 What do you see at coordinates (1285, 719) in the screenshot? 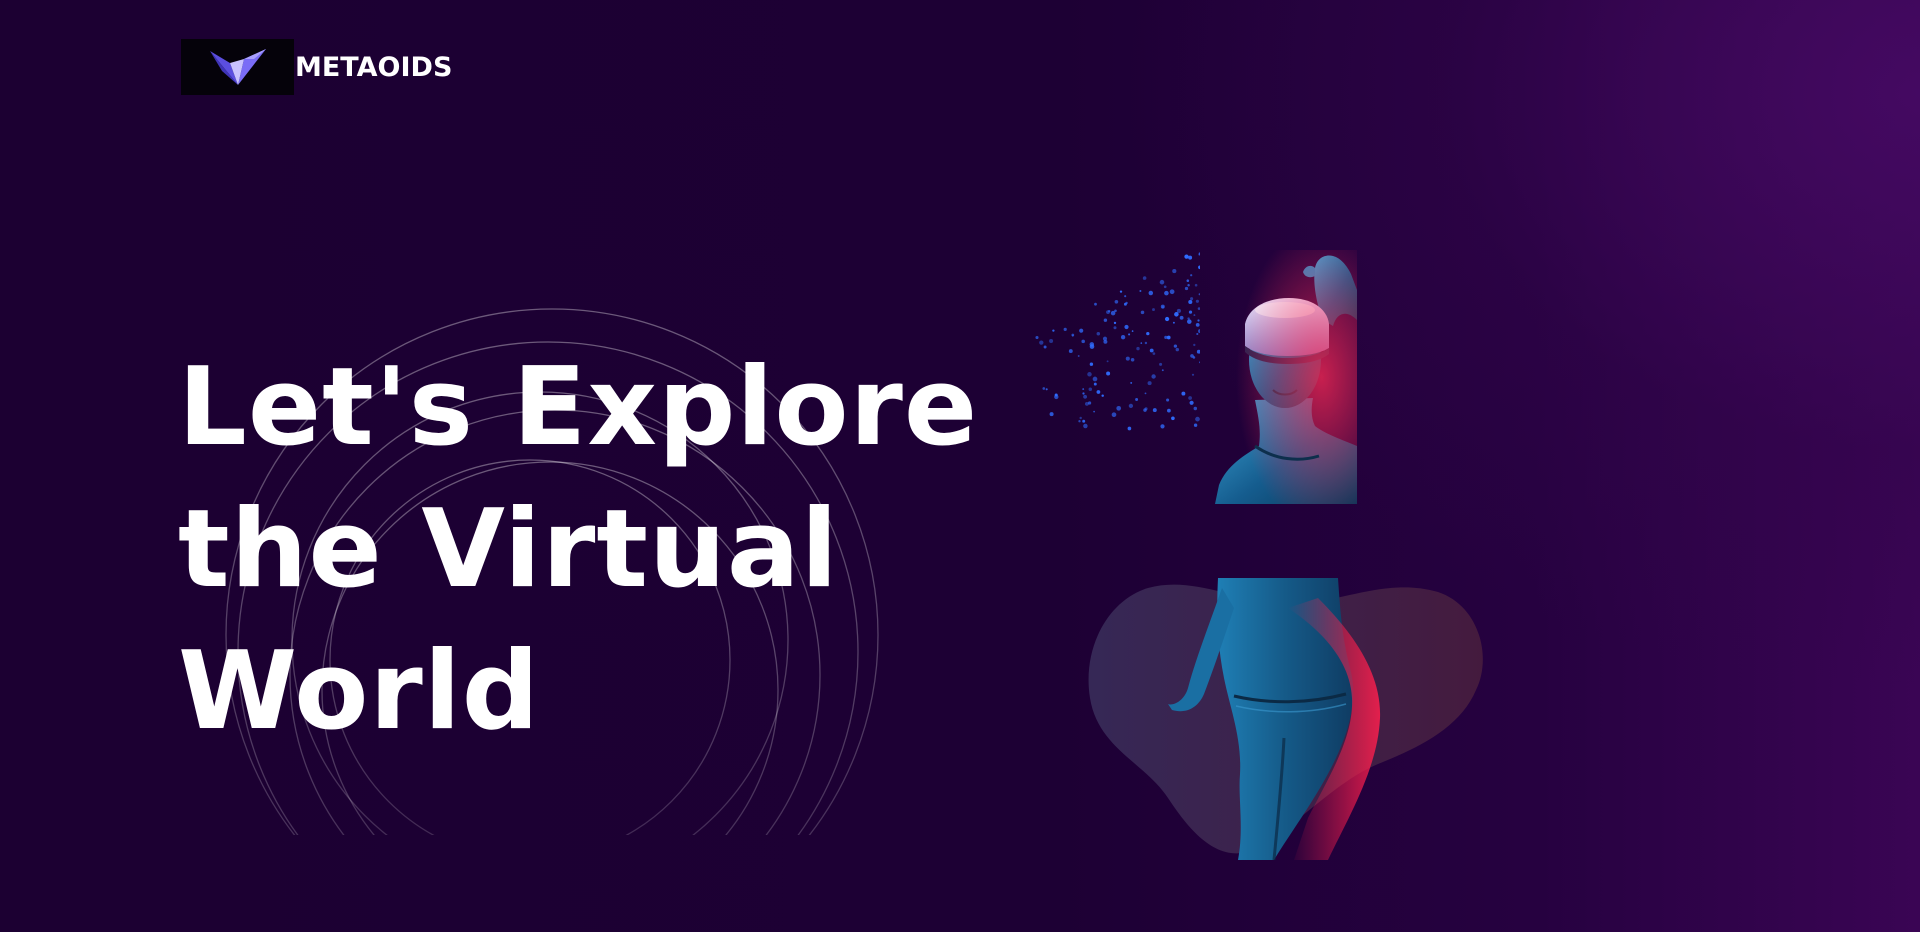
I see `vr-headset-figure-lower-icon` at bounding box center [1285, 719].